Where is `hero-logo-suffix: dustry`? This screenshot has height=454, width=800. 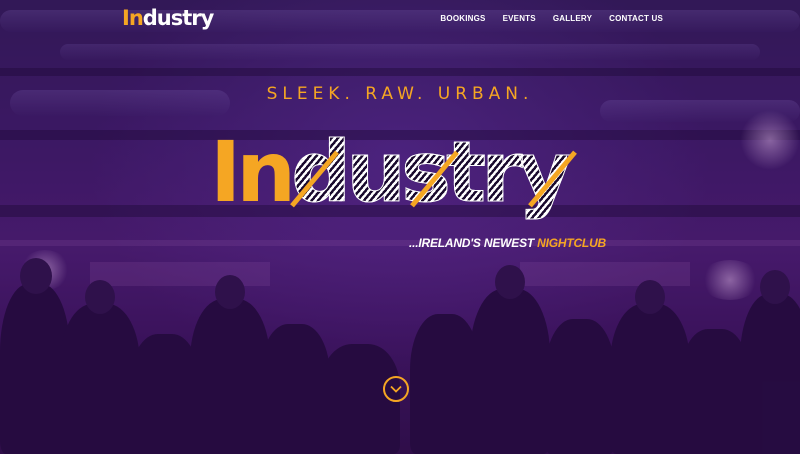
hero-logo-suffix: dustry is located at coordinates (432, 172).